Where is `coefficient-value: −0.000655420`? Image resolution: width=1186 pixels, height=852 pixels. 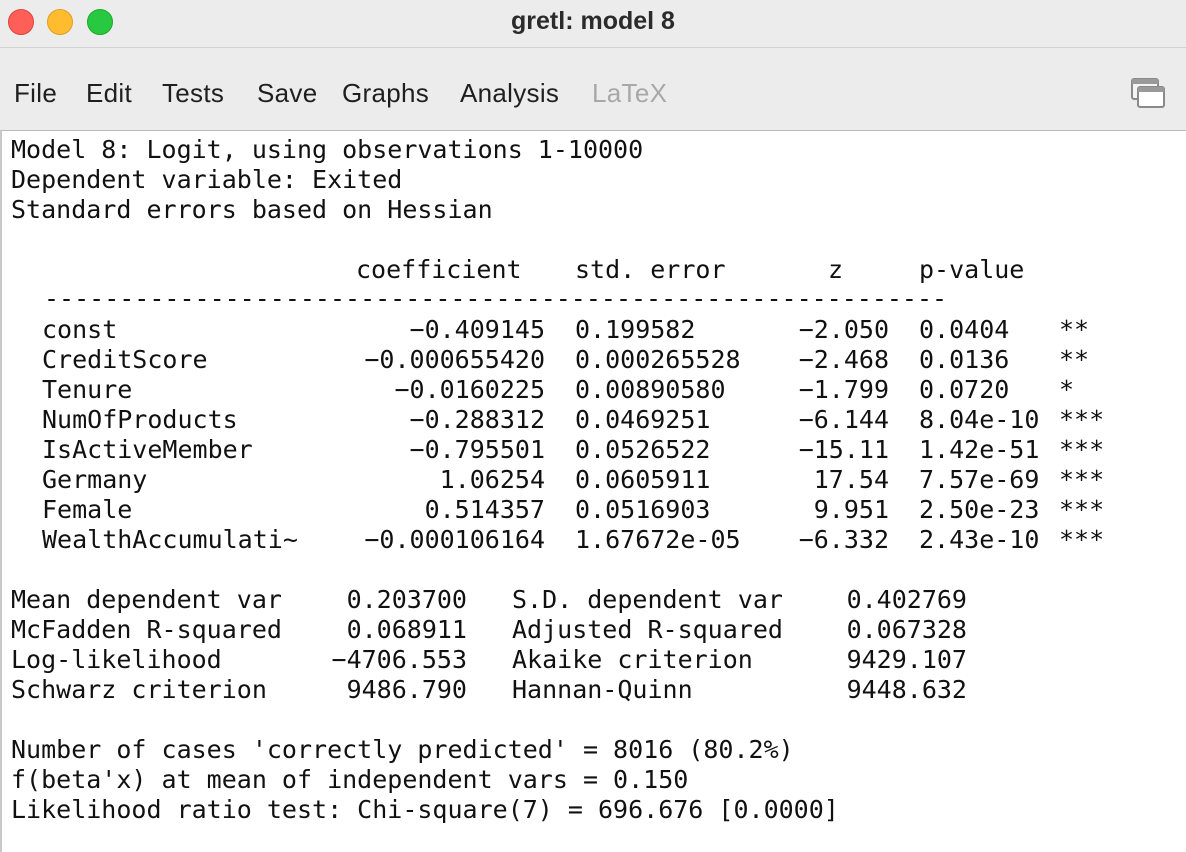
coefficient-value: −0.000655420 is located at coordinates (454, 359).